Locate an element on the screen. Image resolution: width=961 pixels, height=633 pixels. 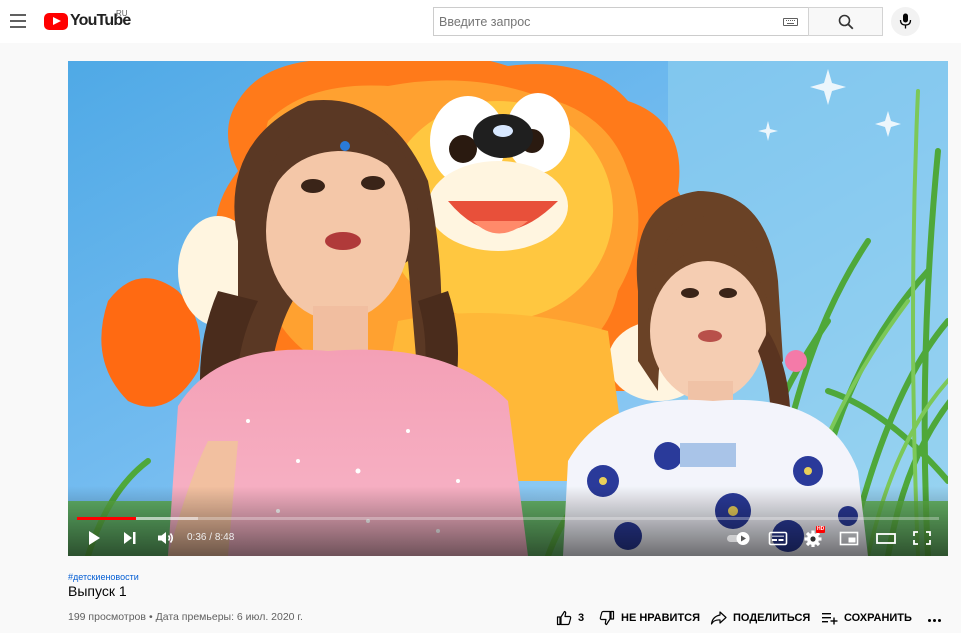
progress-bar is located at coordinates (508, 518).